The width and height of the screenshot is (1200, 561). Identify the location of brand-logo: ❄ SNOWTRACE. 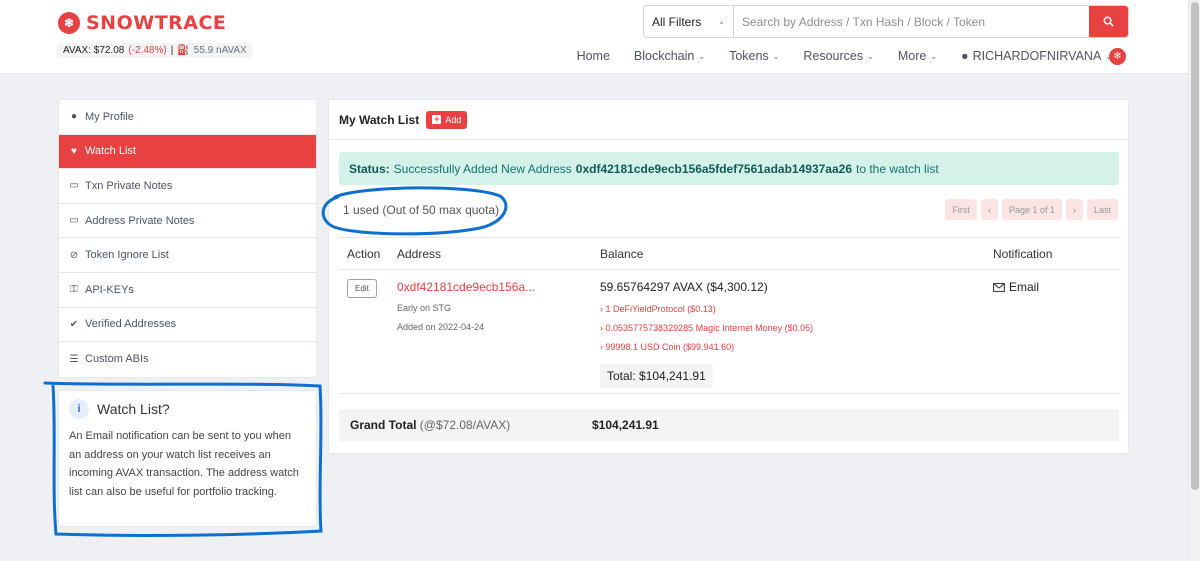
(142, 23).